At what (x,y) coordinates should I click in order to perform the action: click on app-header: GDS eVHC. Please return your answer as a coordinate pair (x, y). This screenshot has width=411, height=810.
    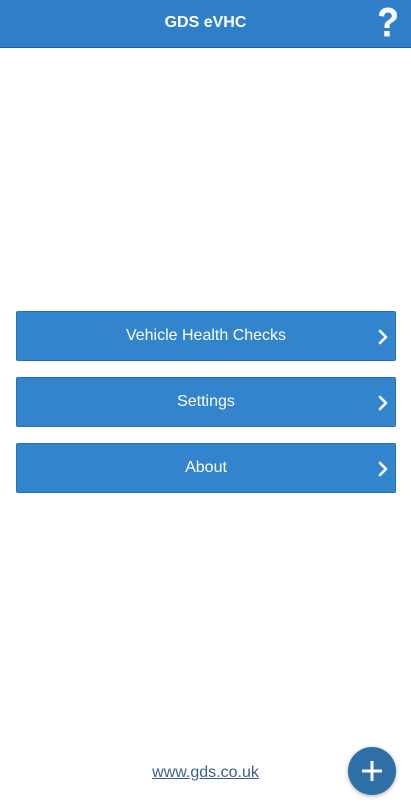
    Looking at the image, I should click on (205, 24).